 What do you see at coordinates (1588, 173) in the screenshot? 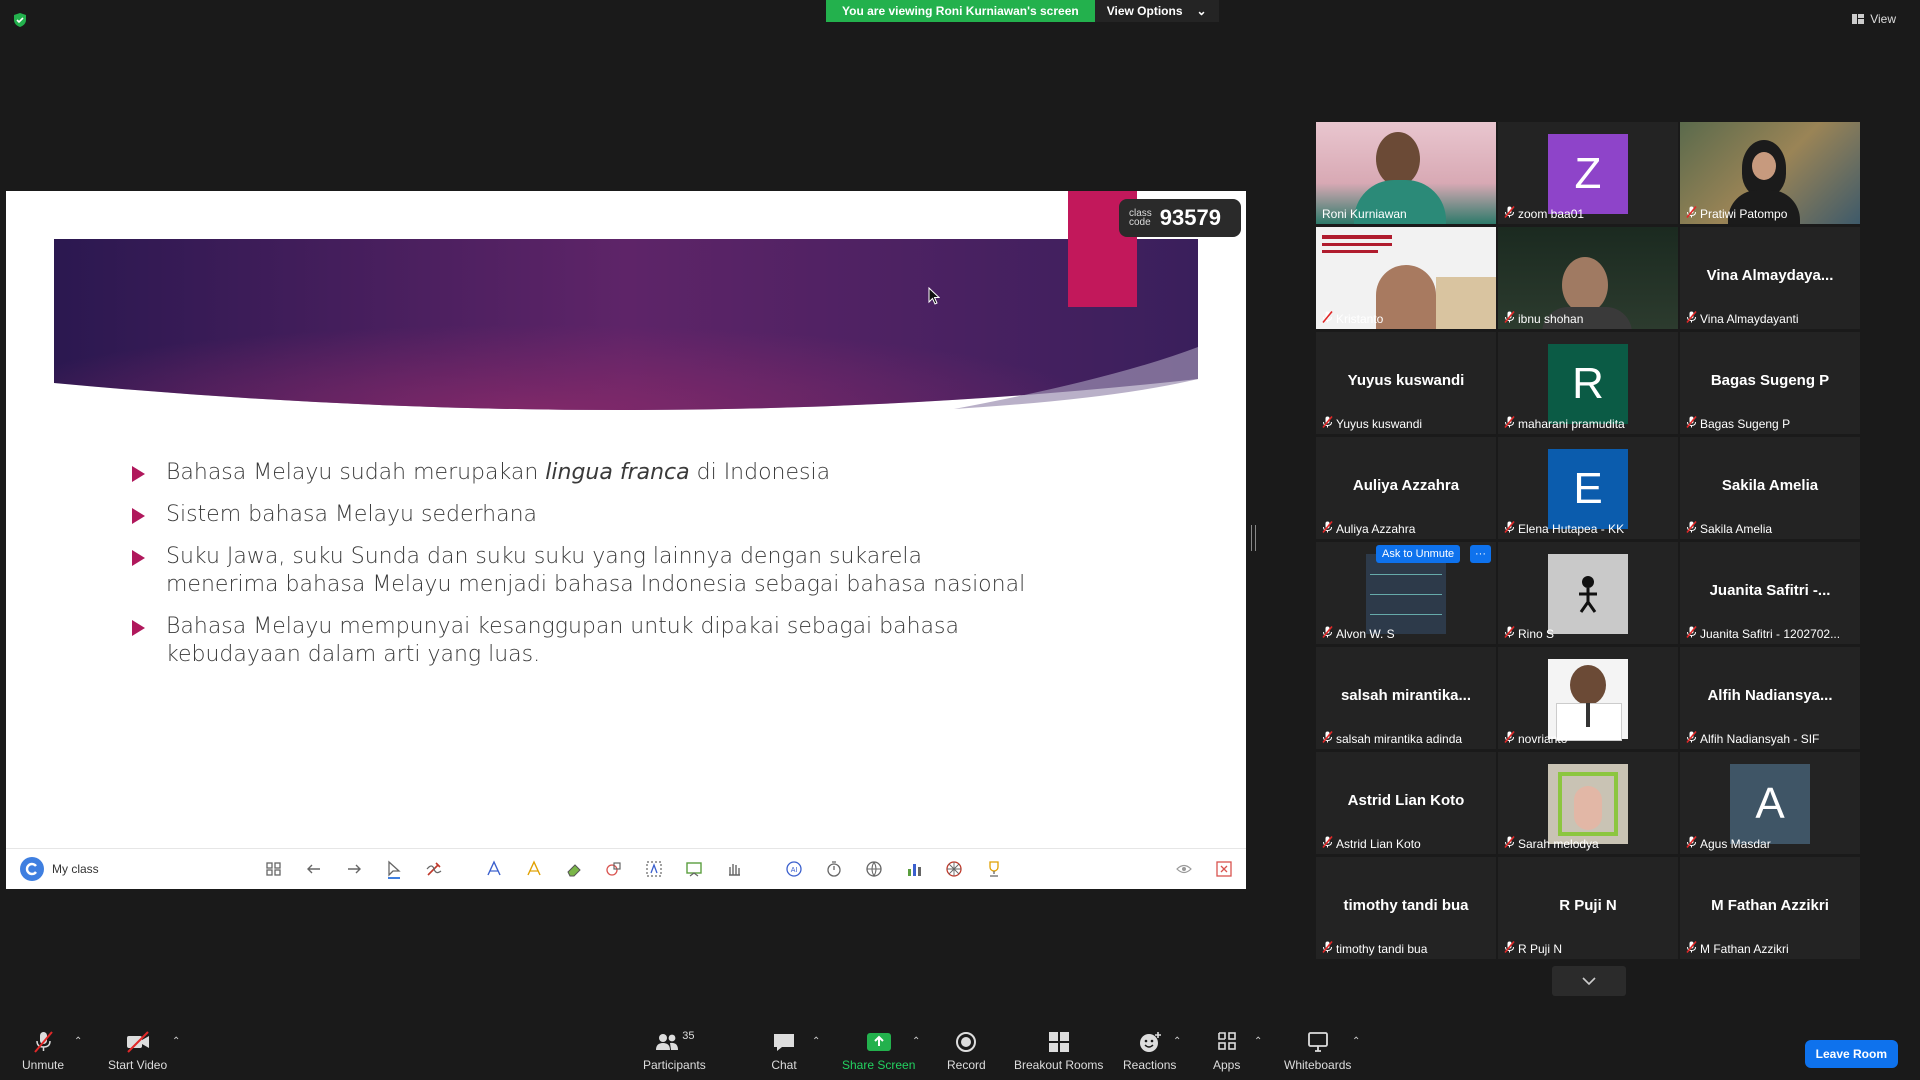
I see `participant-tile: Zzoom baa01` at bounding box center [1588, 173].